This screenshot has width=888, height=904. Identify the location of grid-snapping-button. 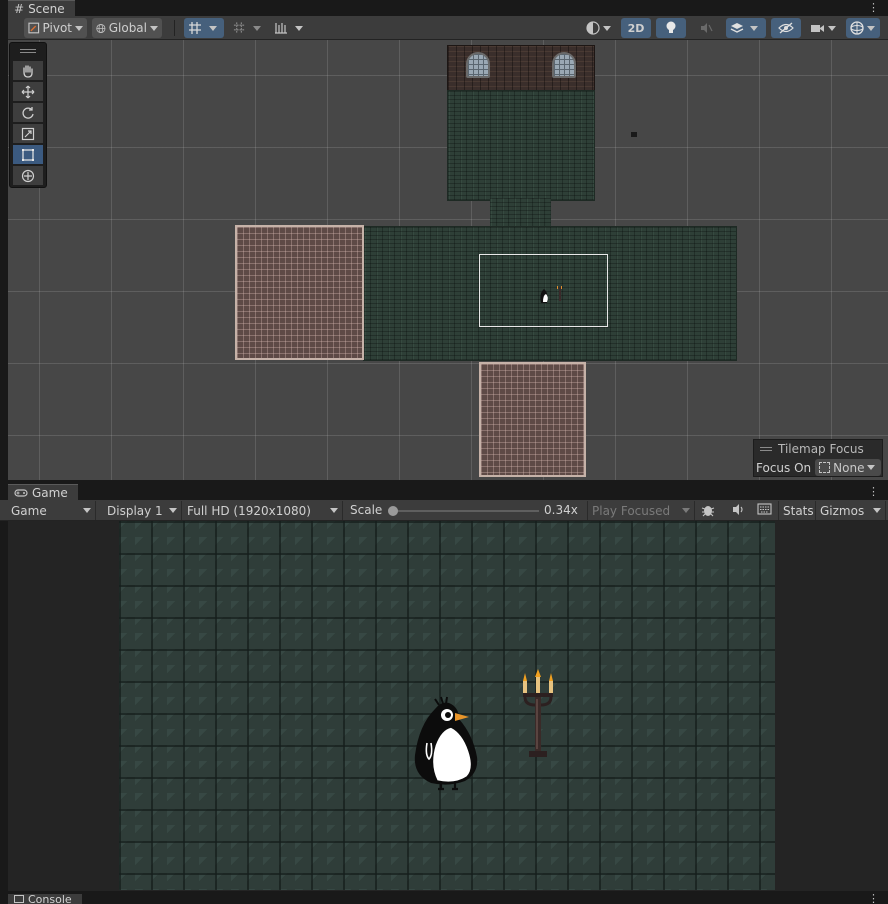
(204, 28).